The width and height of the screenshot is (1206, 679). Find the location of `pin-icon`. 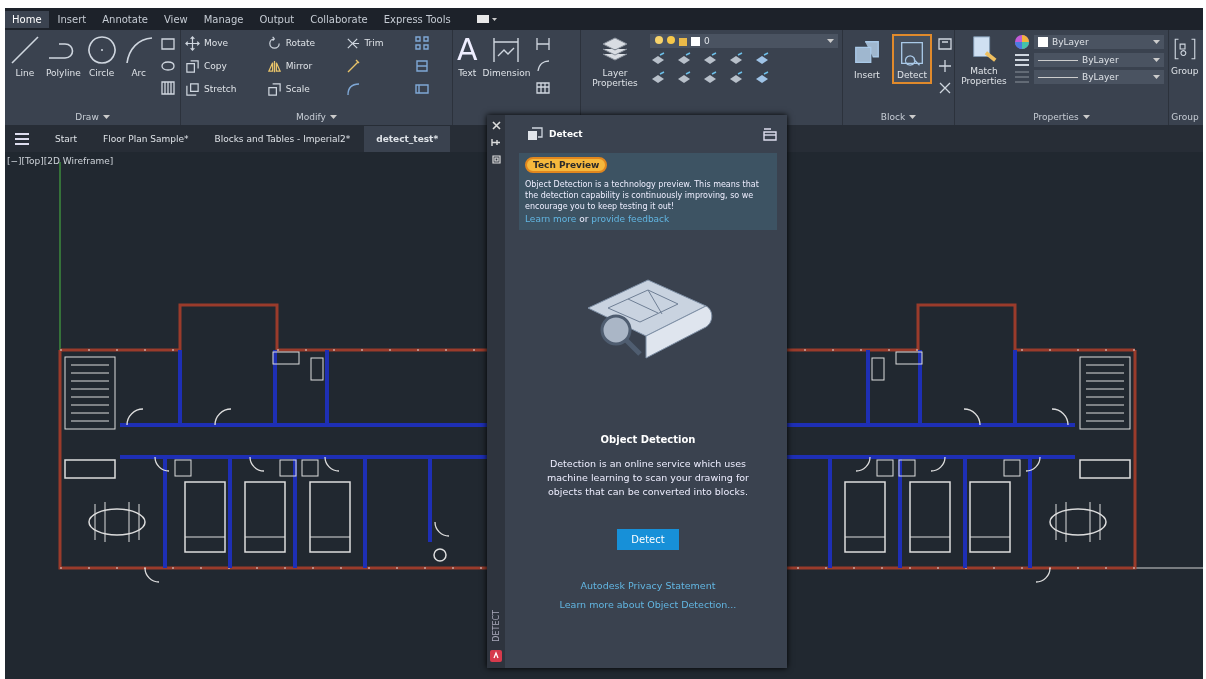

pin-icon is located at coordinates (496, 142).